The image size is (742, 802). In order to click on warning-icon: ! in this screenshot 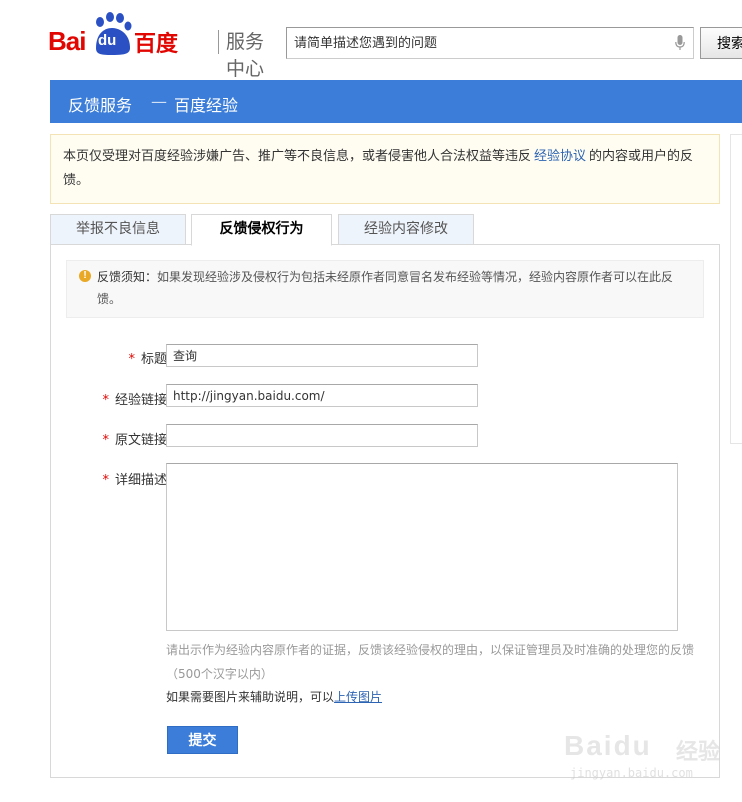, I will do `click(85, 276)`.